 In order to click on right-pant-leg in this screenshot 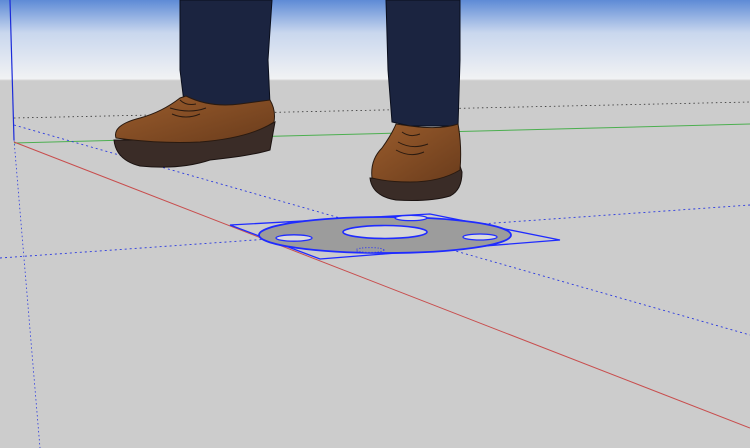, I will do `click(423, 63)`.